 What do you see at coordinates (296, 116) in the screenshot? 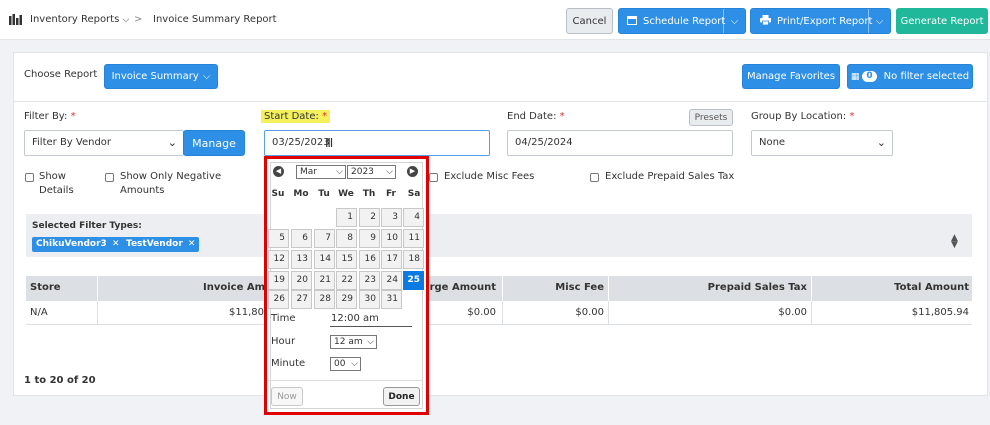
I see `start-date-label: Start Date: *` at bounding box center [296, 116].